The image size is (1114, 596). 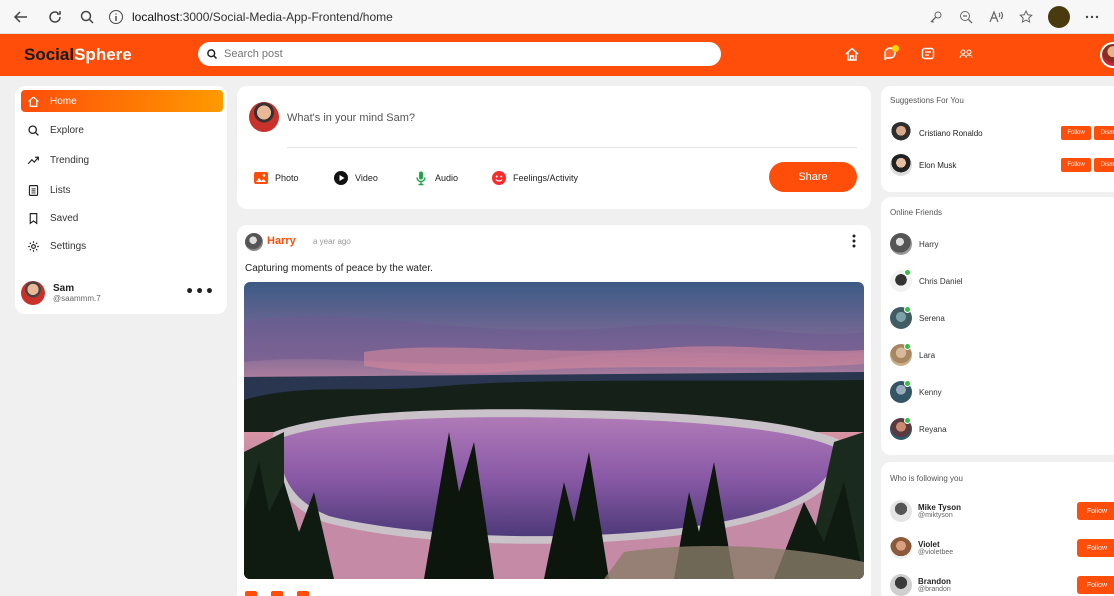 I want to click on post-caption: Capturing moments of peace by the water., so click(x=339, y=268).